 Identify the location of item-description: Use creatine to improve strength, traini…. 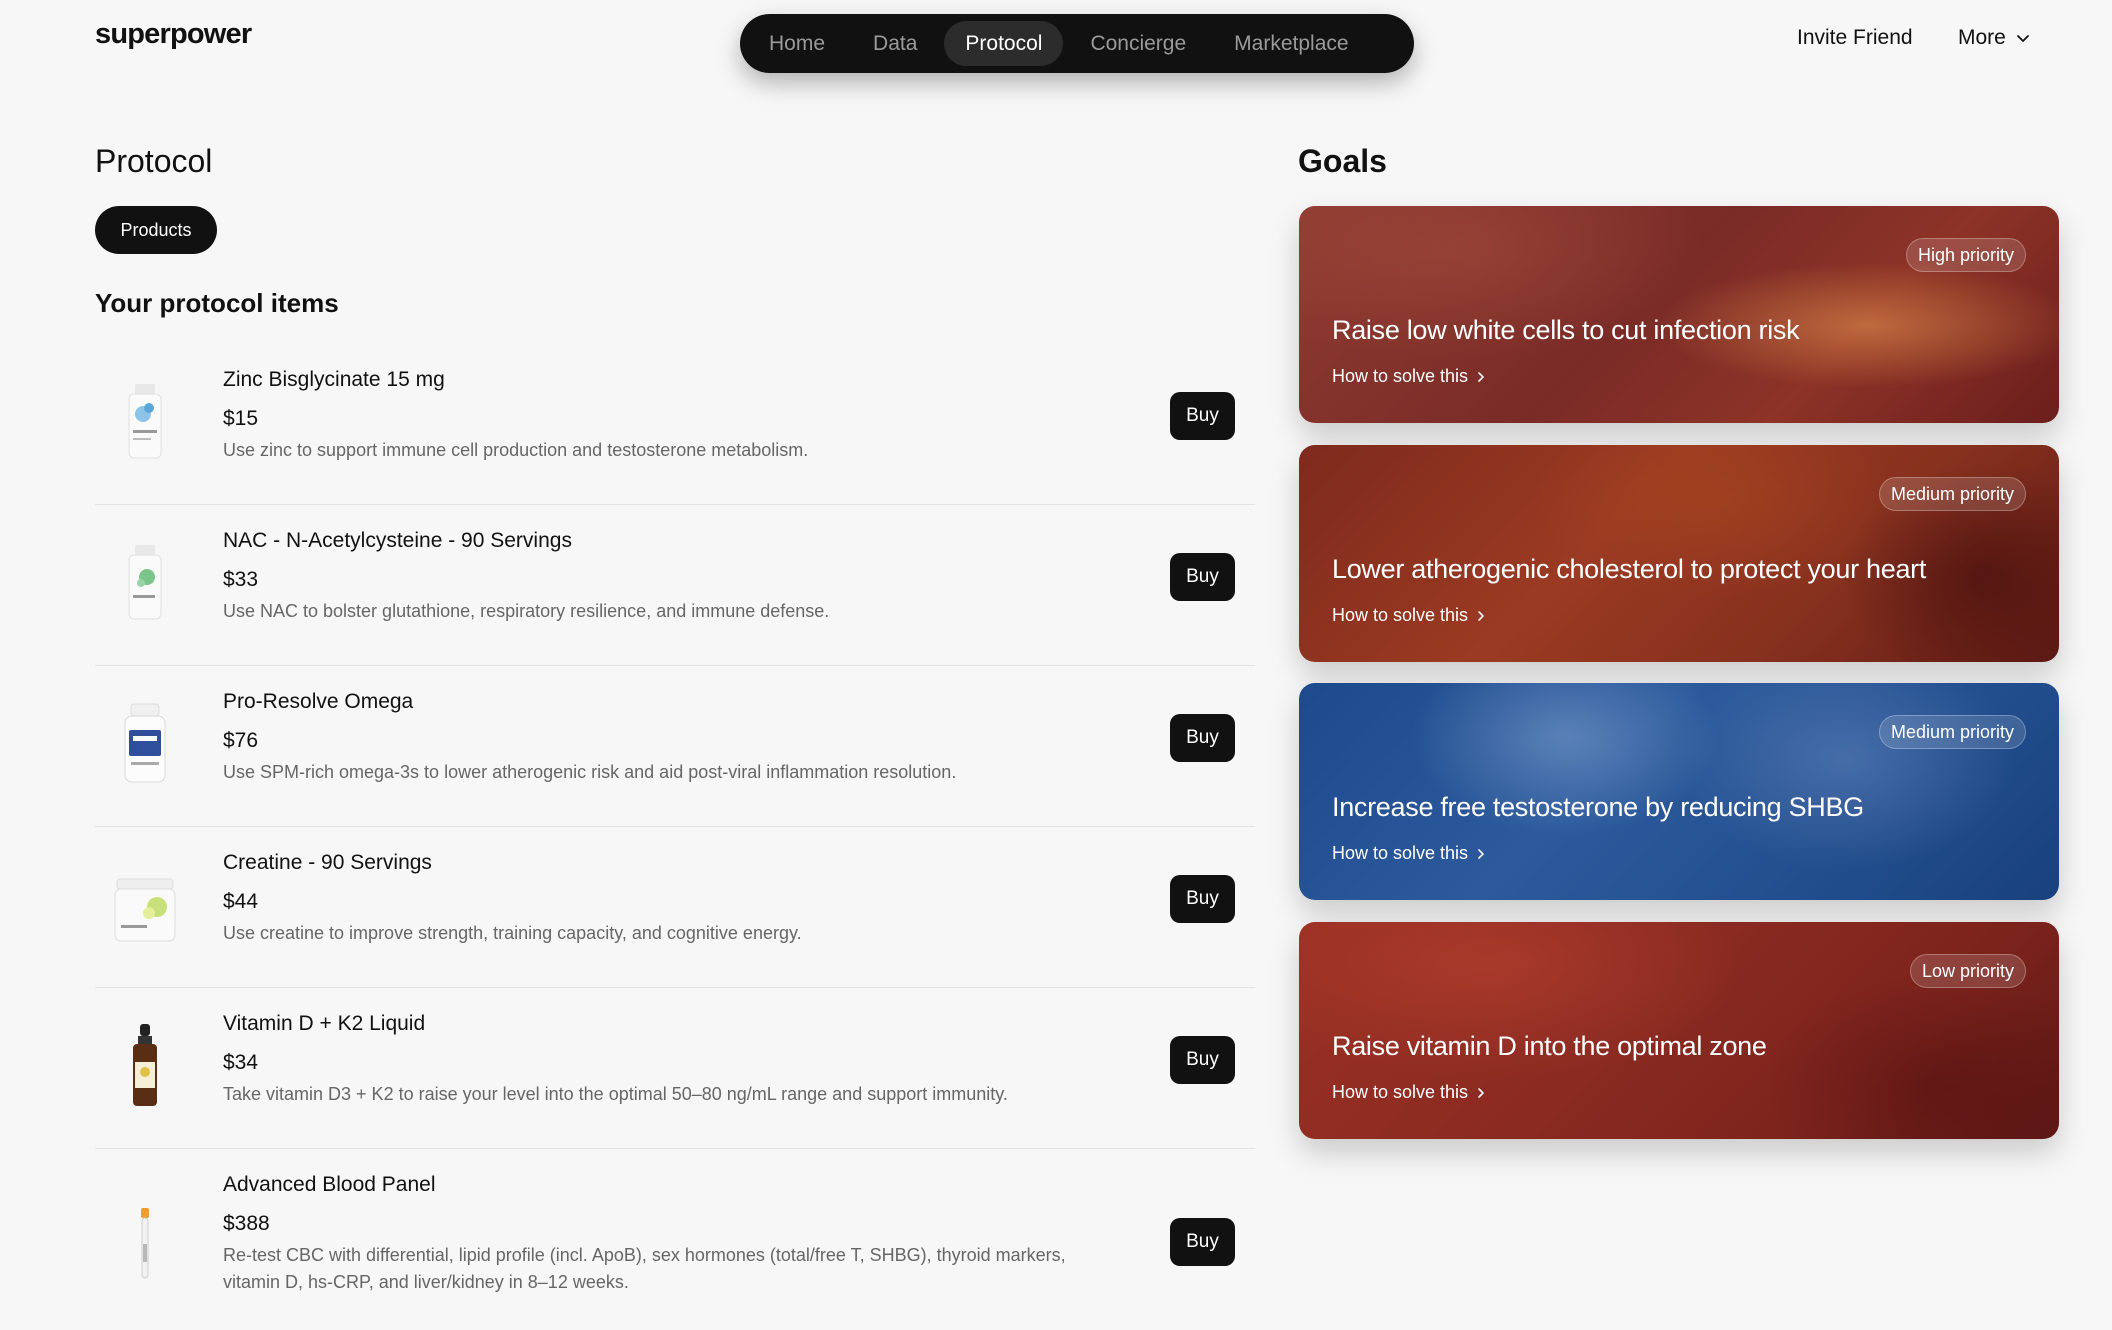
(512, 933).